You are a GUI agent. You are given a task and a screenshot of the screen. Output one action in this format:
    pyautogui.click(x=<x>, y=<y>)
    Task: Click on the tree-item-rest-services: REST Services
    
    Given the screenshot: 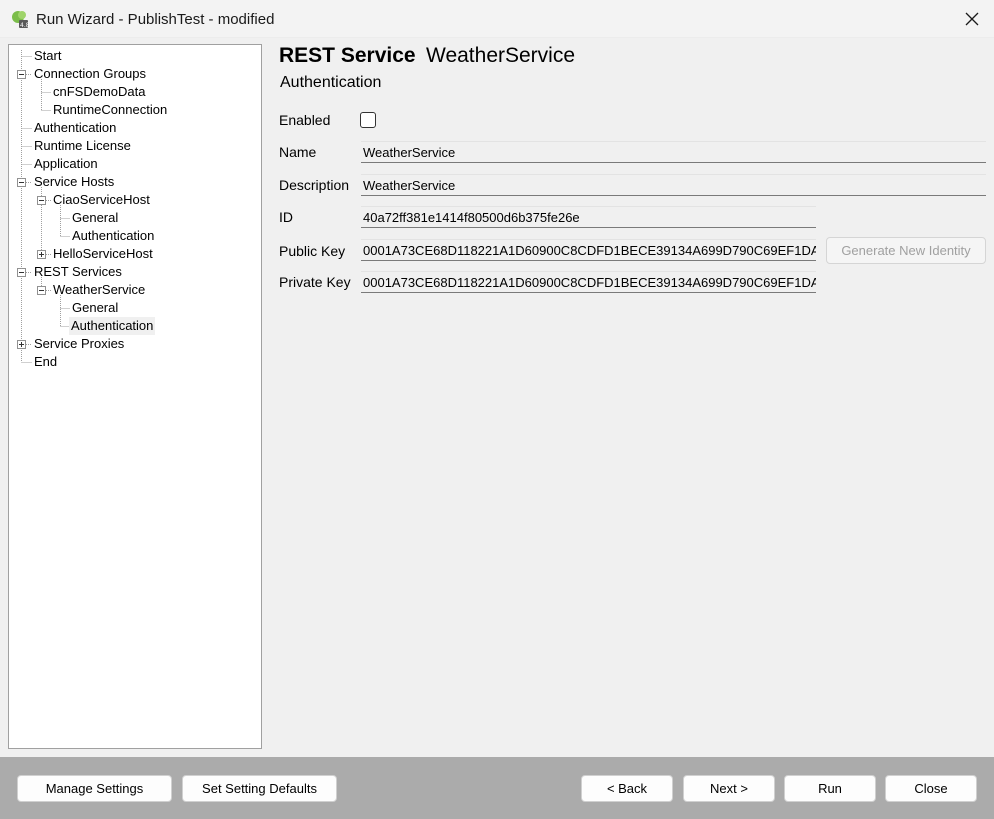 What is the action you would take?
    pyautogui.click(x=78, y=272)
    